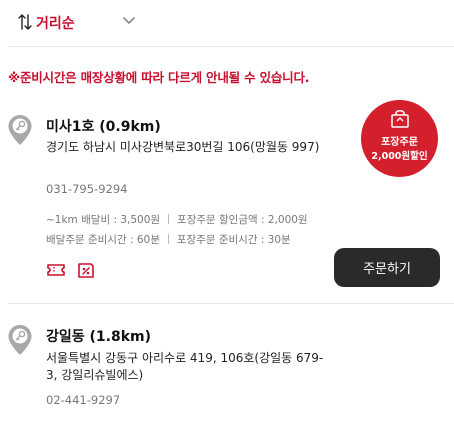 The height and width of the screenshot is (426, 454). I want to click on coupon-icon, so click(56, 270).